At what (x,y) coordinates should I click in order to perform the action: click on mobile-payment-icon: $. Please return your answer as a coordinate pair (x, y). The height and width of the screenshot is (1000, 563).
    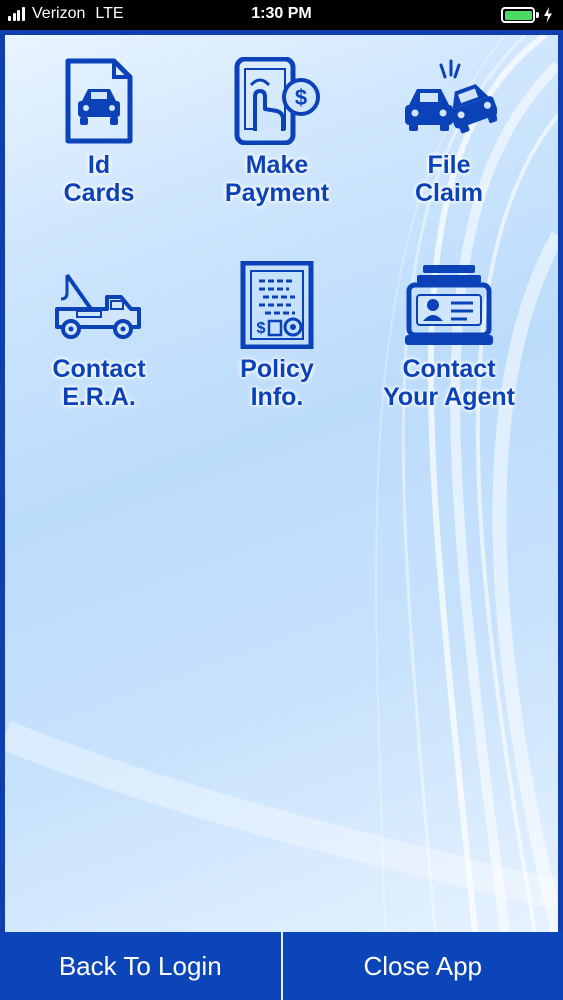
    Looking at the image, I should click on (277, 101).